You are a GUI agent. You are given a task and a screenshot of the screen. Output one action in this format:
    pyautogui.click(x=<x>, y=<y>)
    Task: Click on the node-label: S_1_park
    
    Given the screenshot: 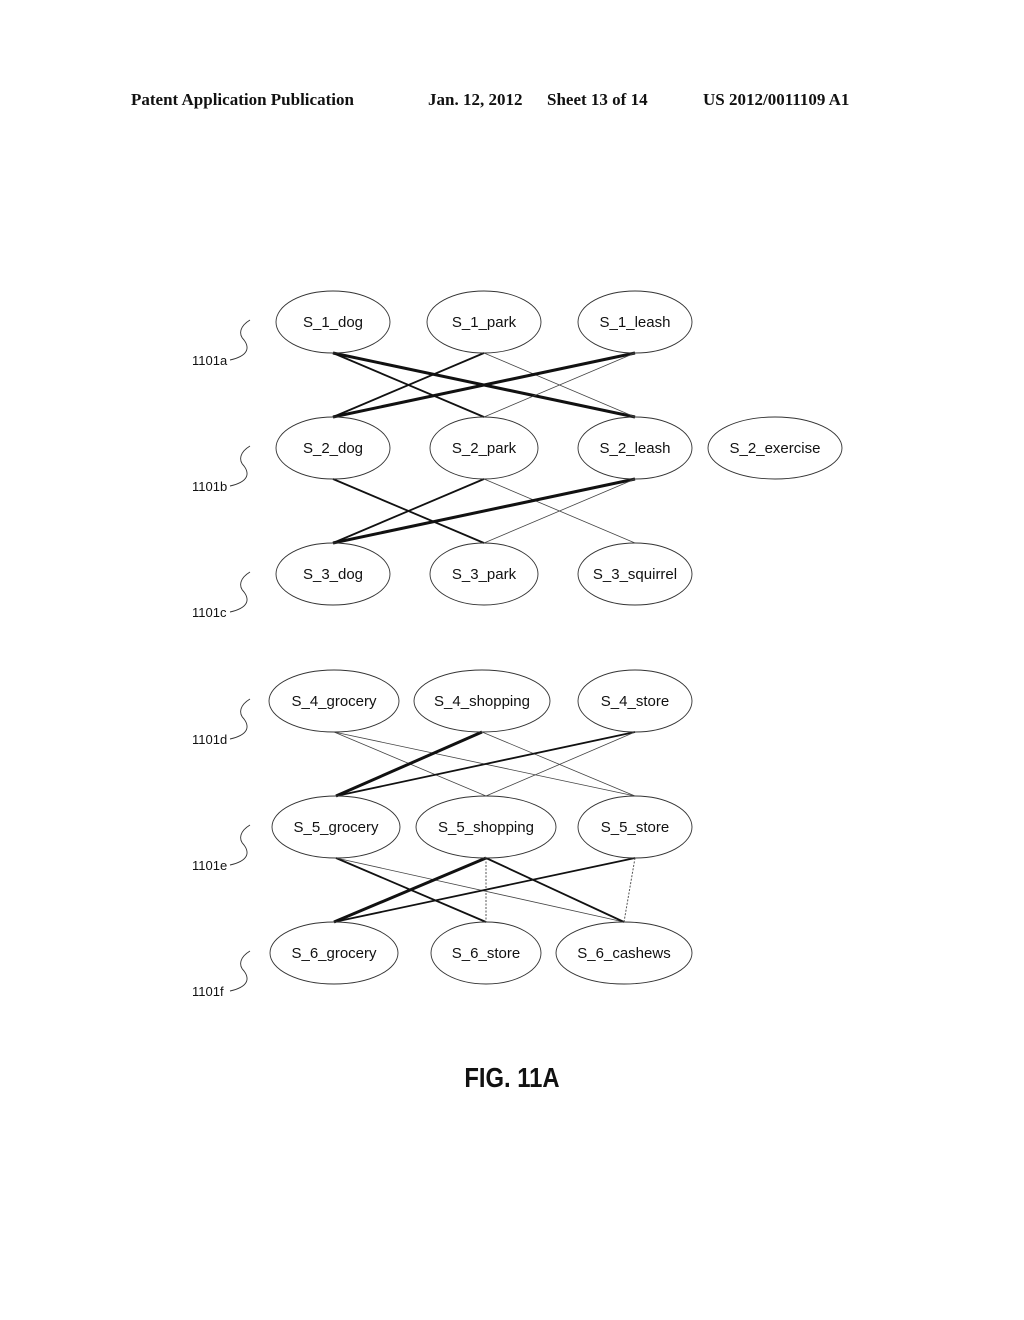 What is the action you would take?
    pyautogui.click(x=484, y=322)
    